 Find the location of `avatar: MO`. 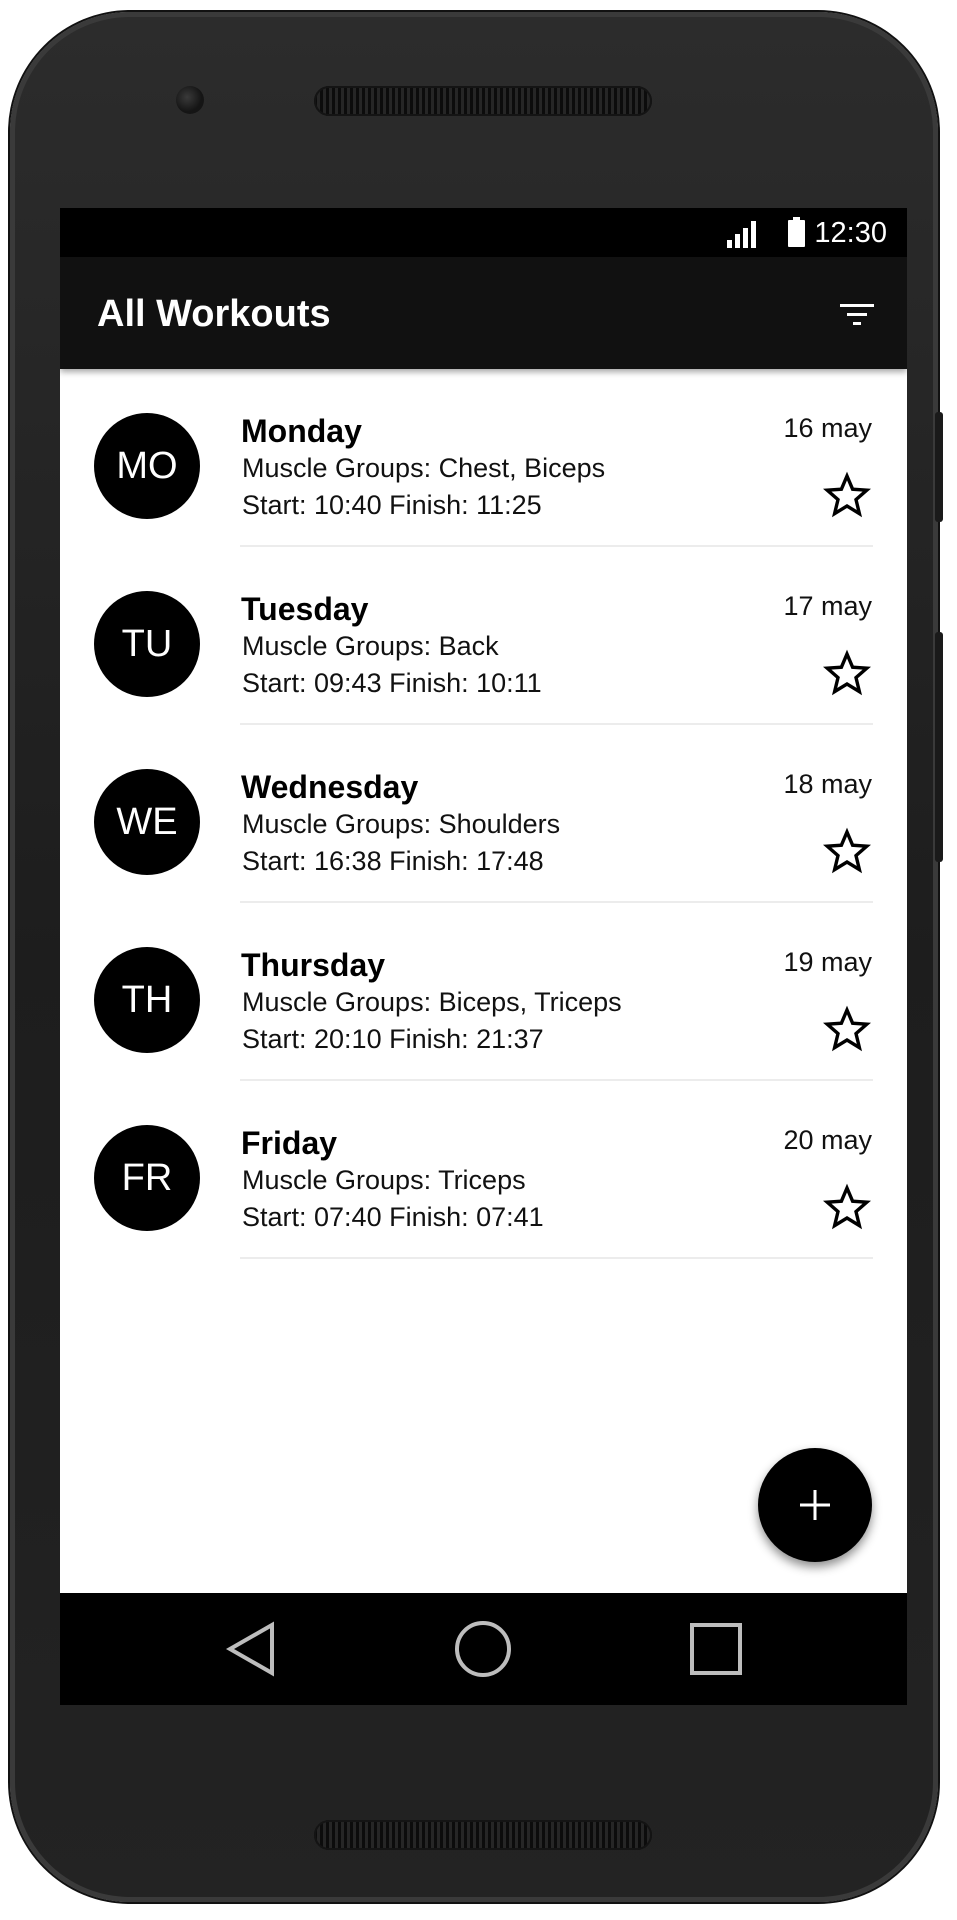

avatar: MO is located at coordinates (147, 466).